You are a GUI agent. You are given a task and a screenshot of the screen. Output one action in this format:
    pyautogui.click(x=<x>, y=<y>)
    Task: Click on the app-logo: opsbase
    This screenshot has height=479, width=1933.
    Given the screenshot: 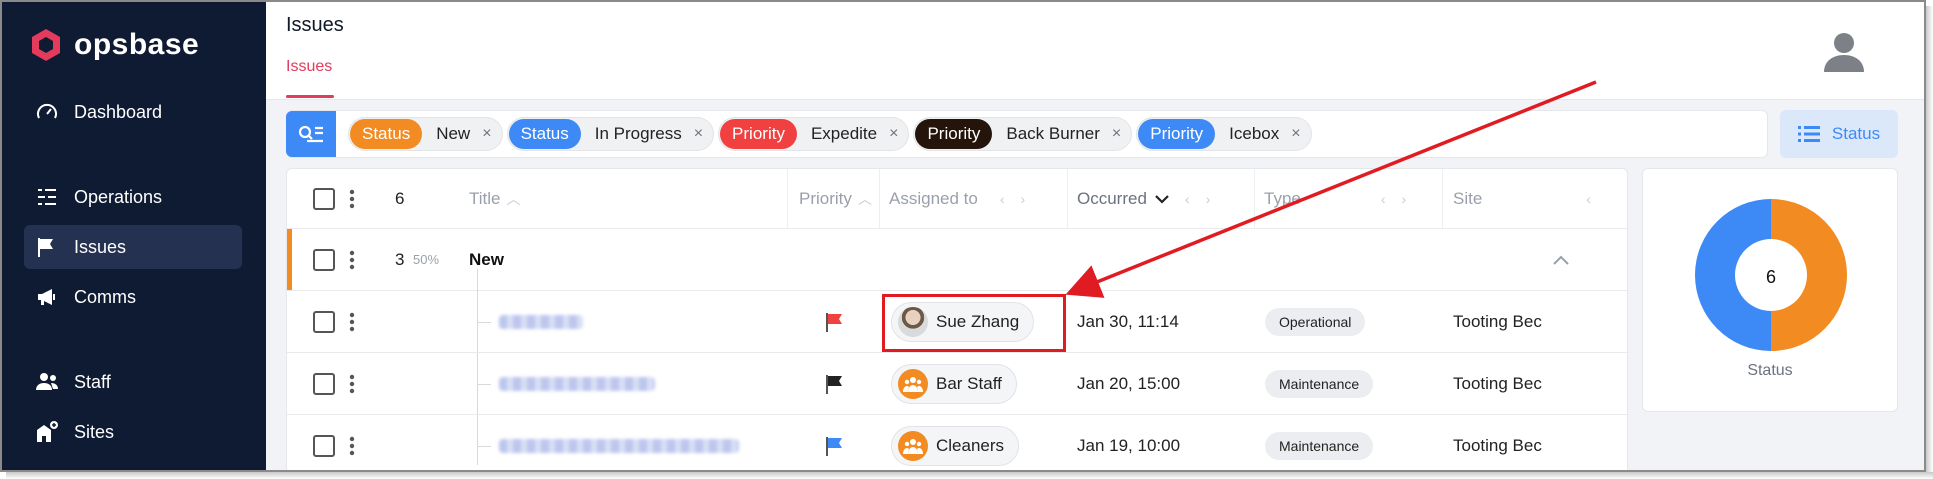 What is the action you would take?
    pyautogui.click(x=114, y=45)
    